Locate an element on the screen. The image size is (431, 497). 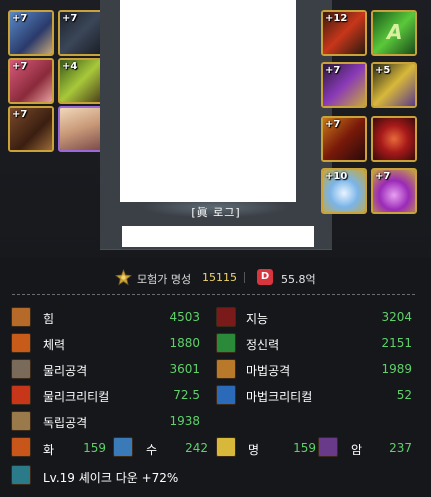
d-badge: D is located at coordinates (265, 277).